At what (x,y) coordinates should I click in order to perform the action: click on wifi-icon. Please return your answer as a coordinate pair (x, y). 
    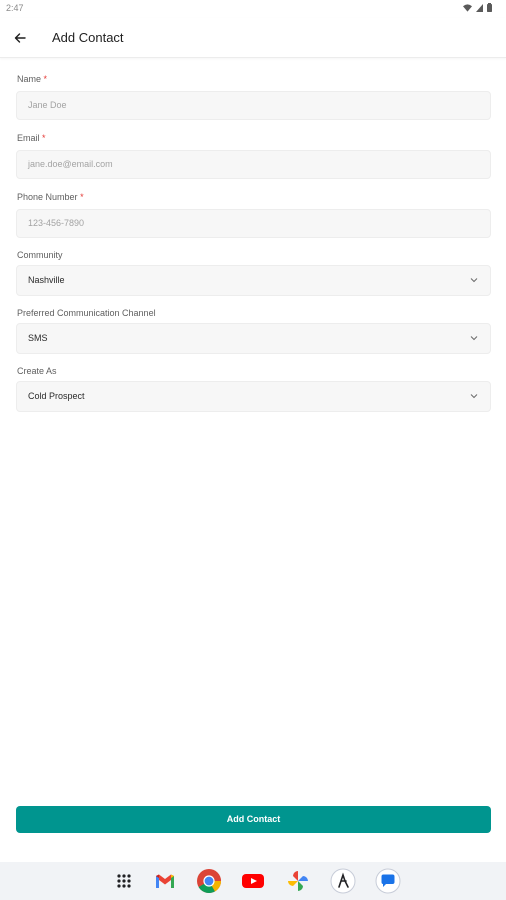
    Looking at the image, I should click on (467, 7).